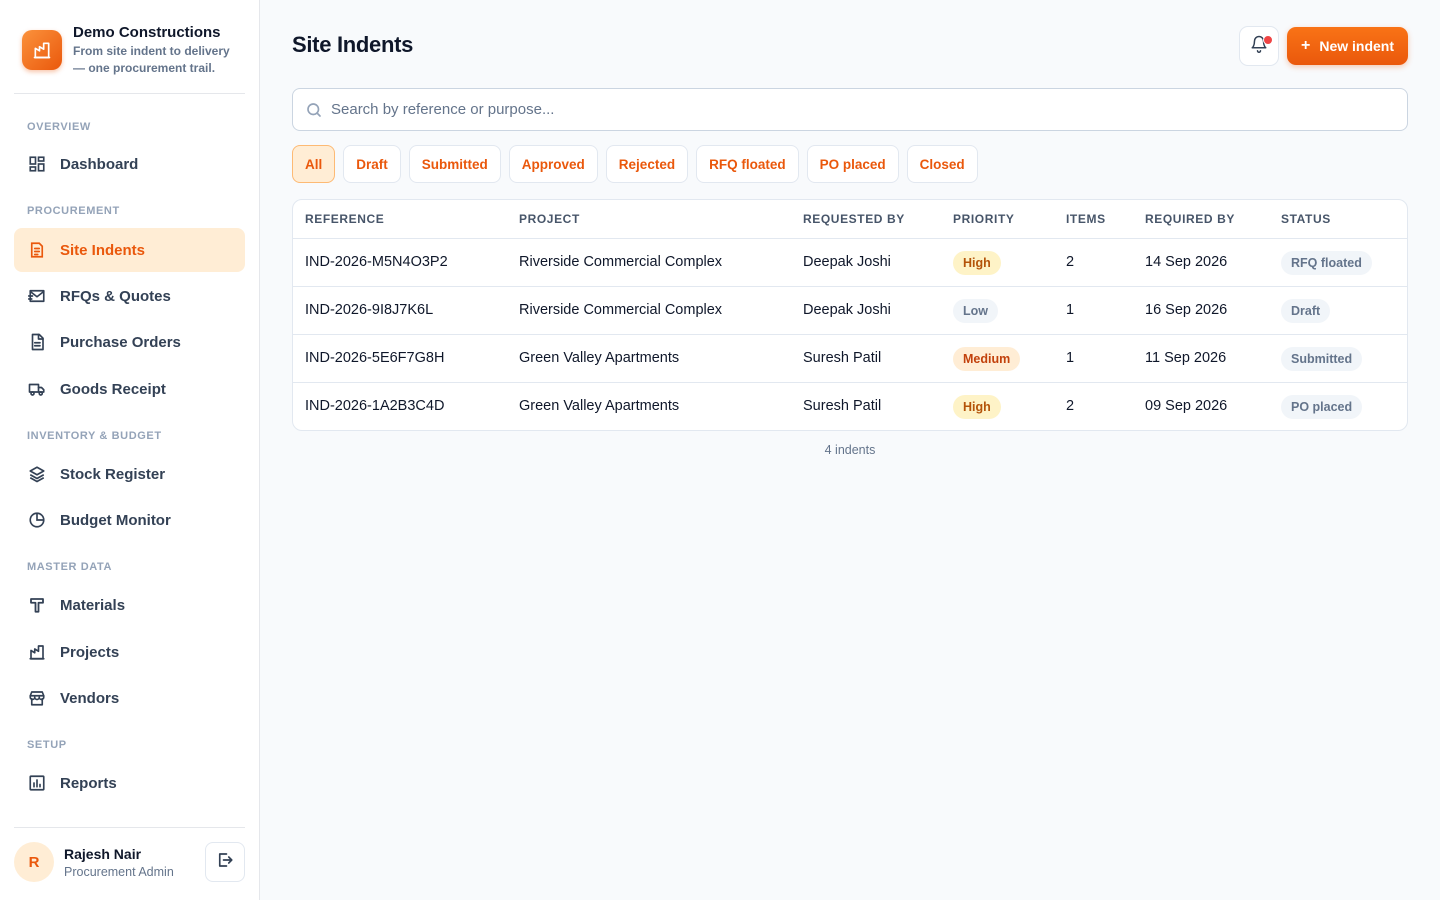  I want to click on sidebar-item-dashboard: Dashboard, so click(129, 164).